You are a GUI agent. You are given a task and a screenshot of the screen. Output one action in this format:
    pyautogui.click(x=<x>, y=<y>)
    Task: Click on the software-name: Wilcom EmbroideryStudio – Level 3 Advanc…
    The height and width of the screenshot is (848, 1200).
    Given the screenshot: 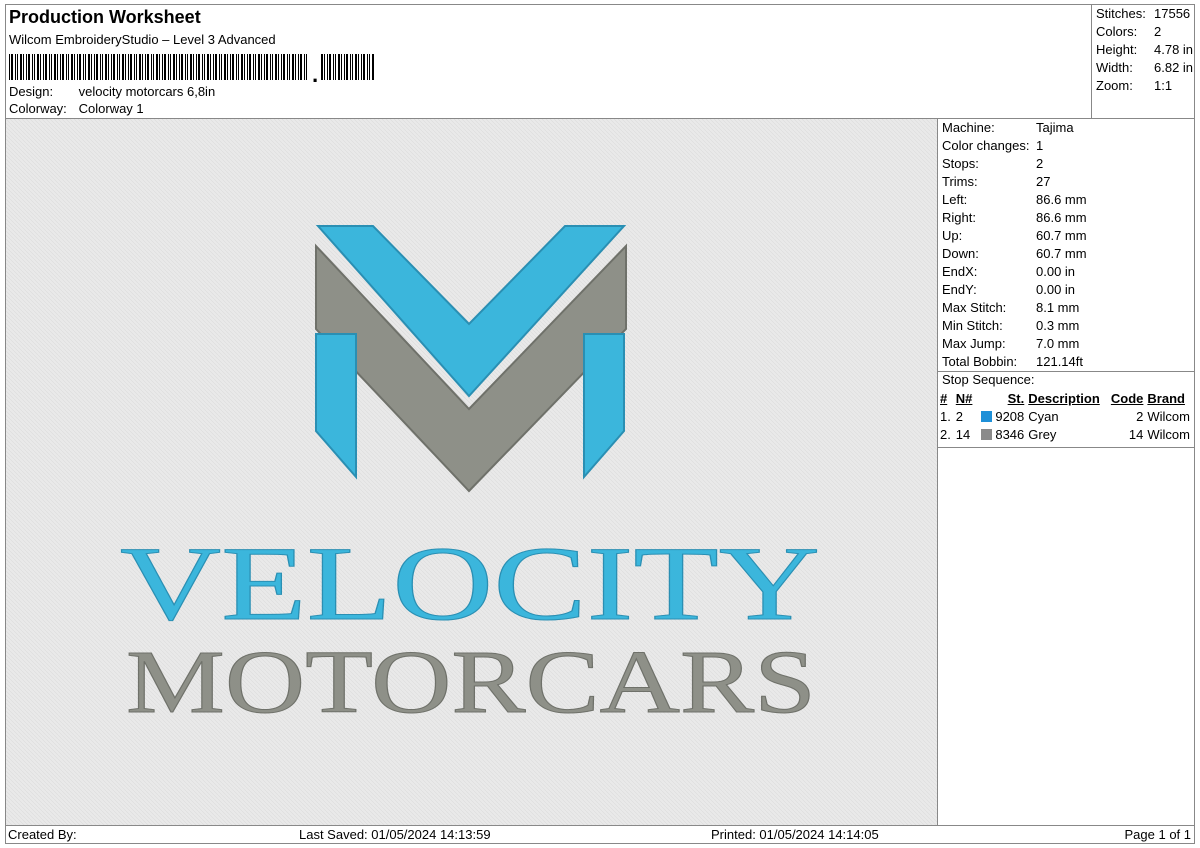 What is the action you would take?
    pyautogui.click(x=142, y=39)
    